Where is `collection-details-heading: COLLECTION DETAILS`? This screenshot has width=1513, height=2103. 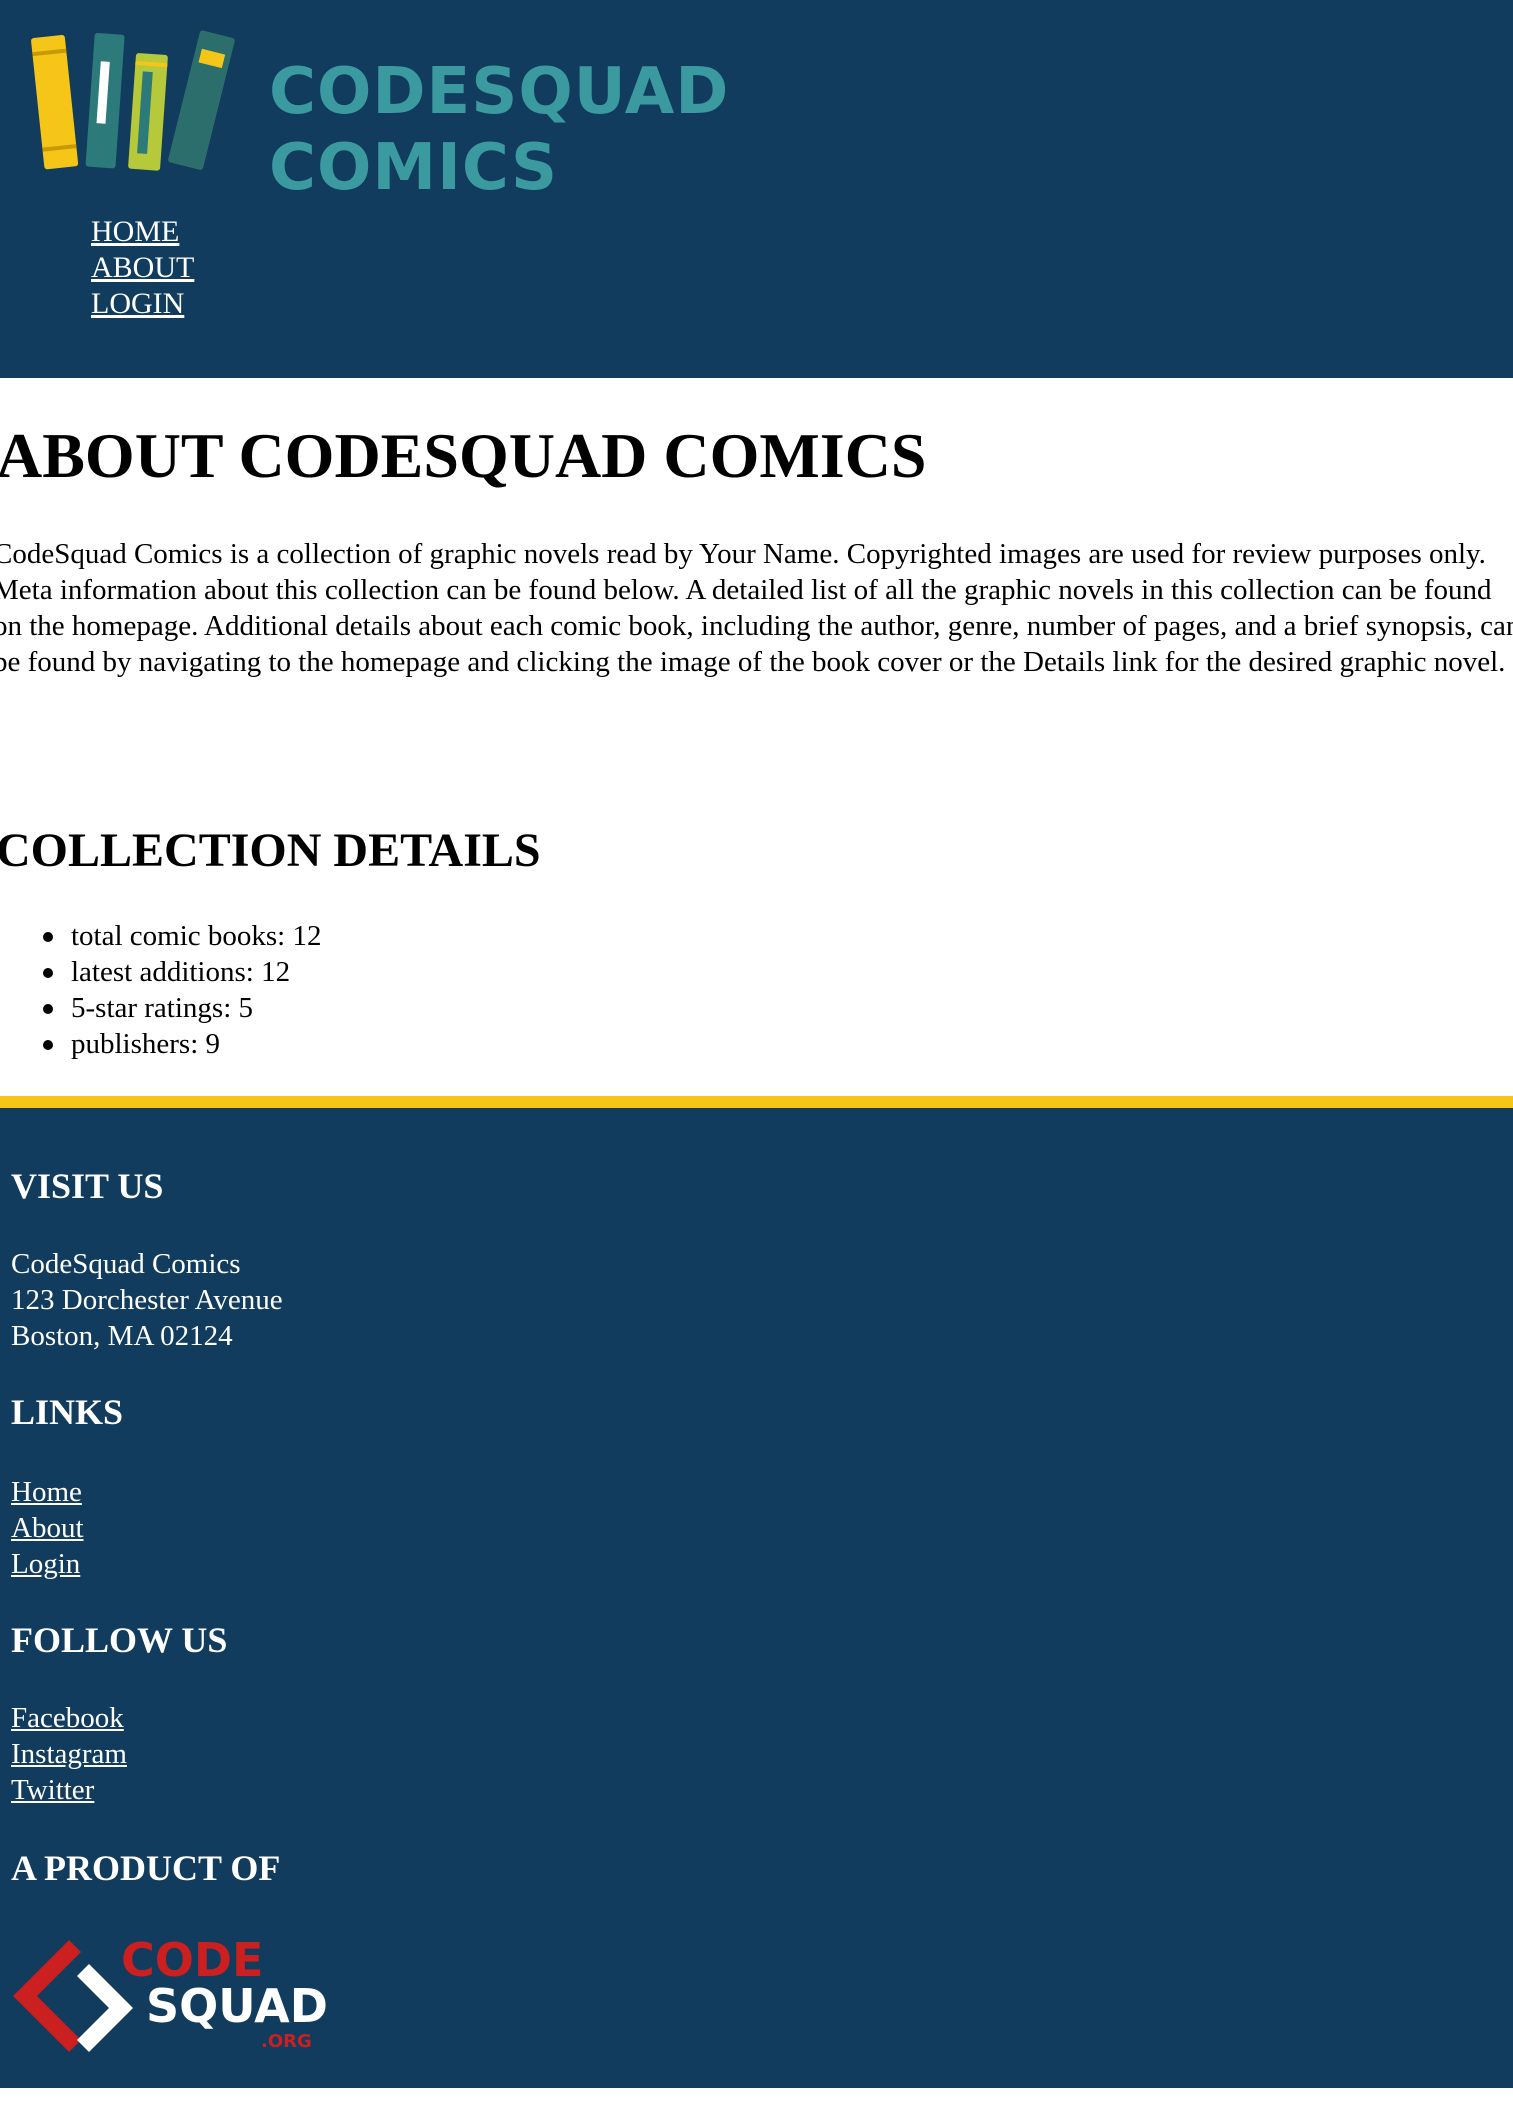 collection-details-heading: COLLECTION DETAILS is located at coordinates (270, 850).